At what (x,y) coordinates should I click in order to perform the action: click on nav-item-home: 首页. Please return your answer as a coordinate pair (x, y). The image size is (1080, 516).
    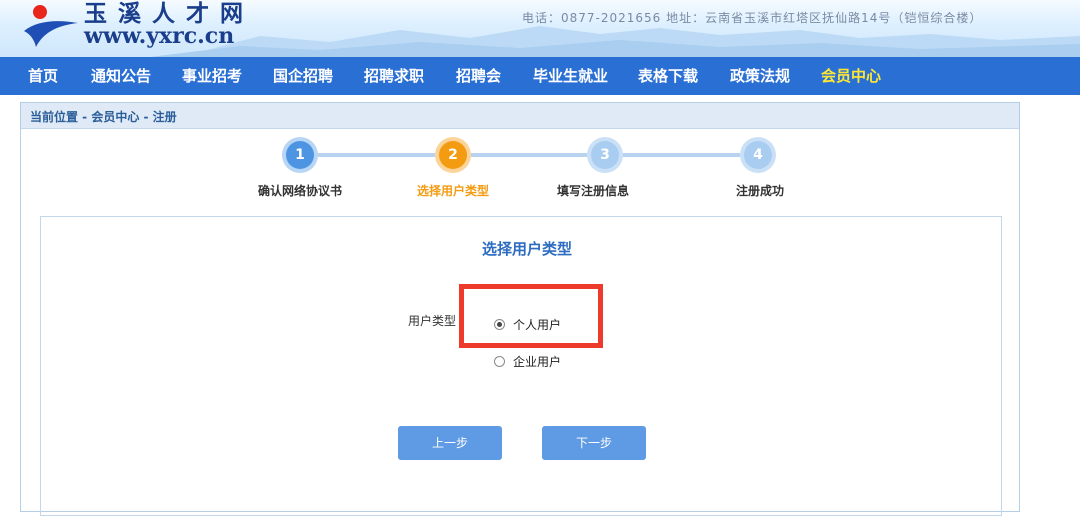
    Looking at the image, I should click on (43, 76).